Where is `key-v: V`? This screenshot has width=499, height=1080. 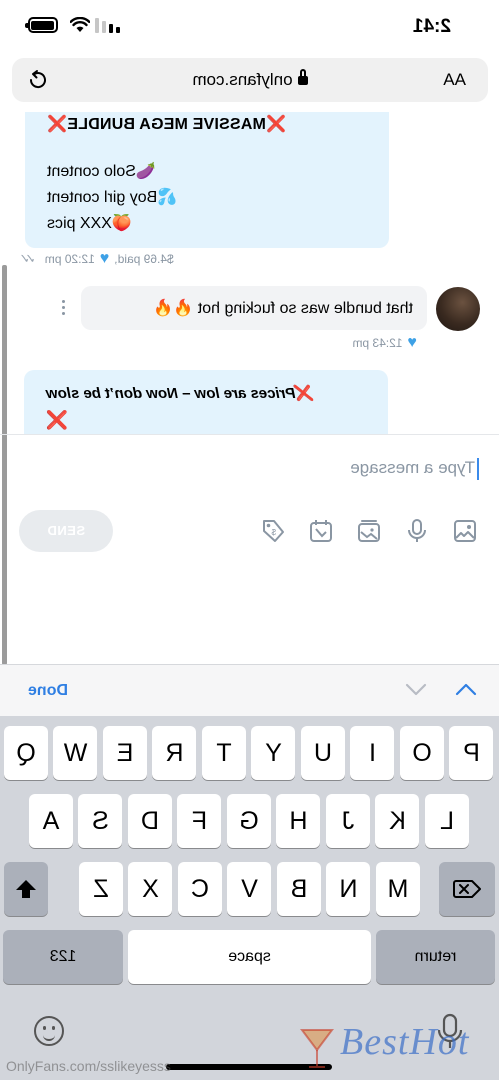
key-v: V is located at coordinates (249, 889).